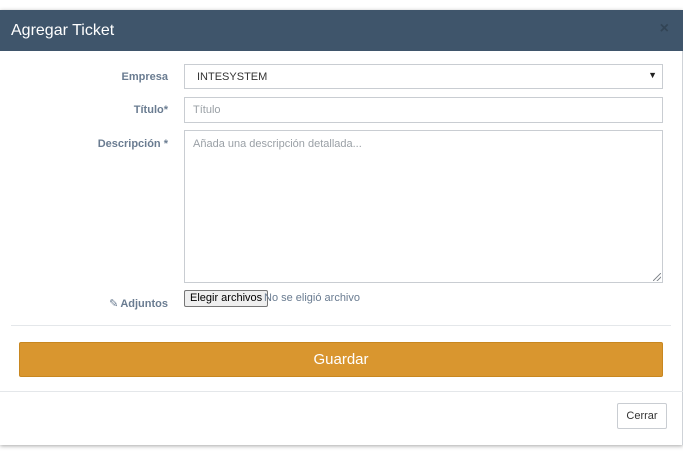 This screenshot has height=456, width=683. I want to click on descripcion-label: Descripción *, so click(132, 144).